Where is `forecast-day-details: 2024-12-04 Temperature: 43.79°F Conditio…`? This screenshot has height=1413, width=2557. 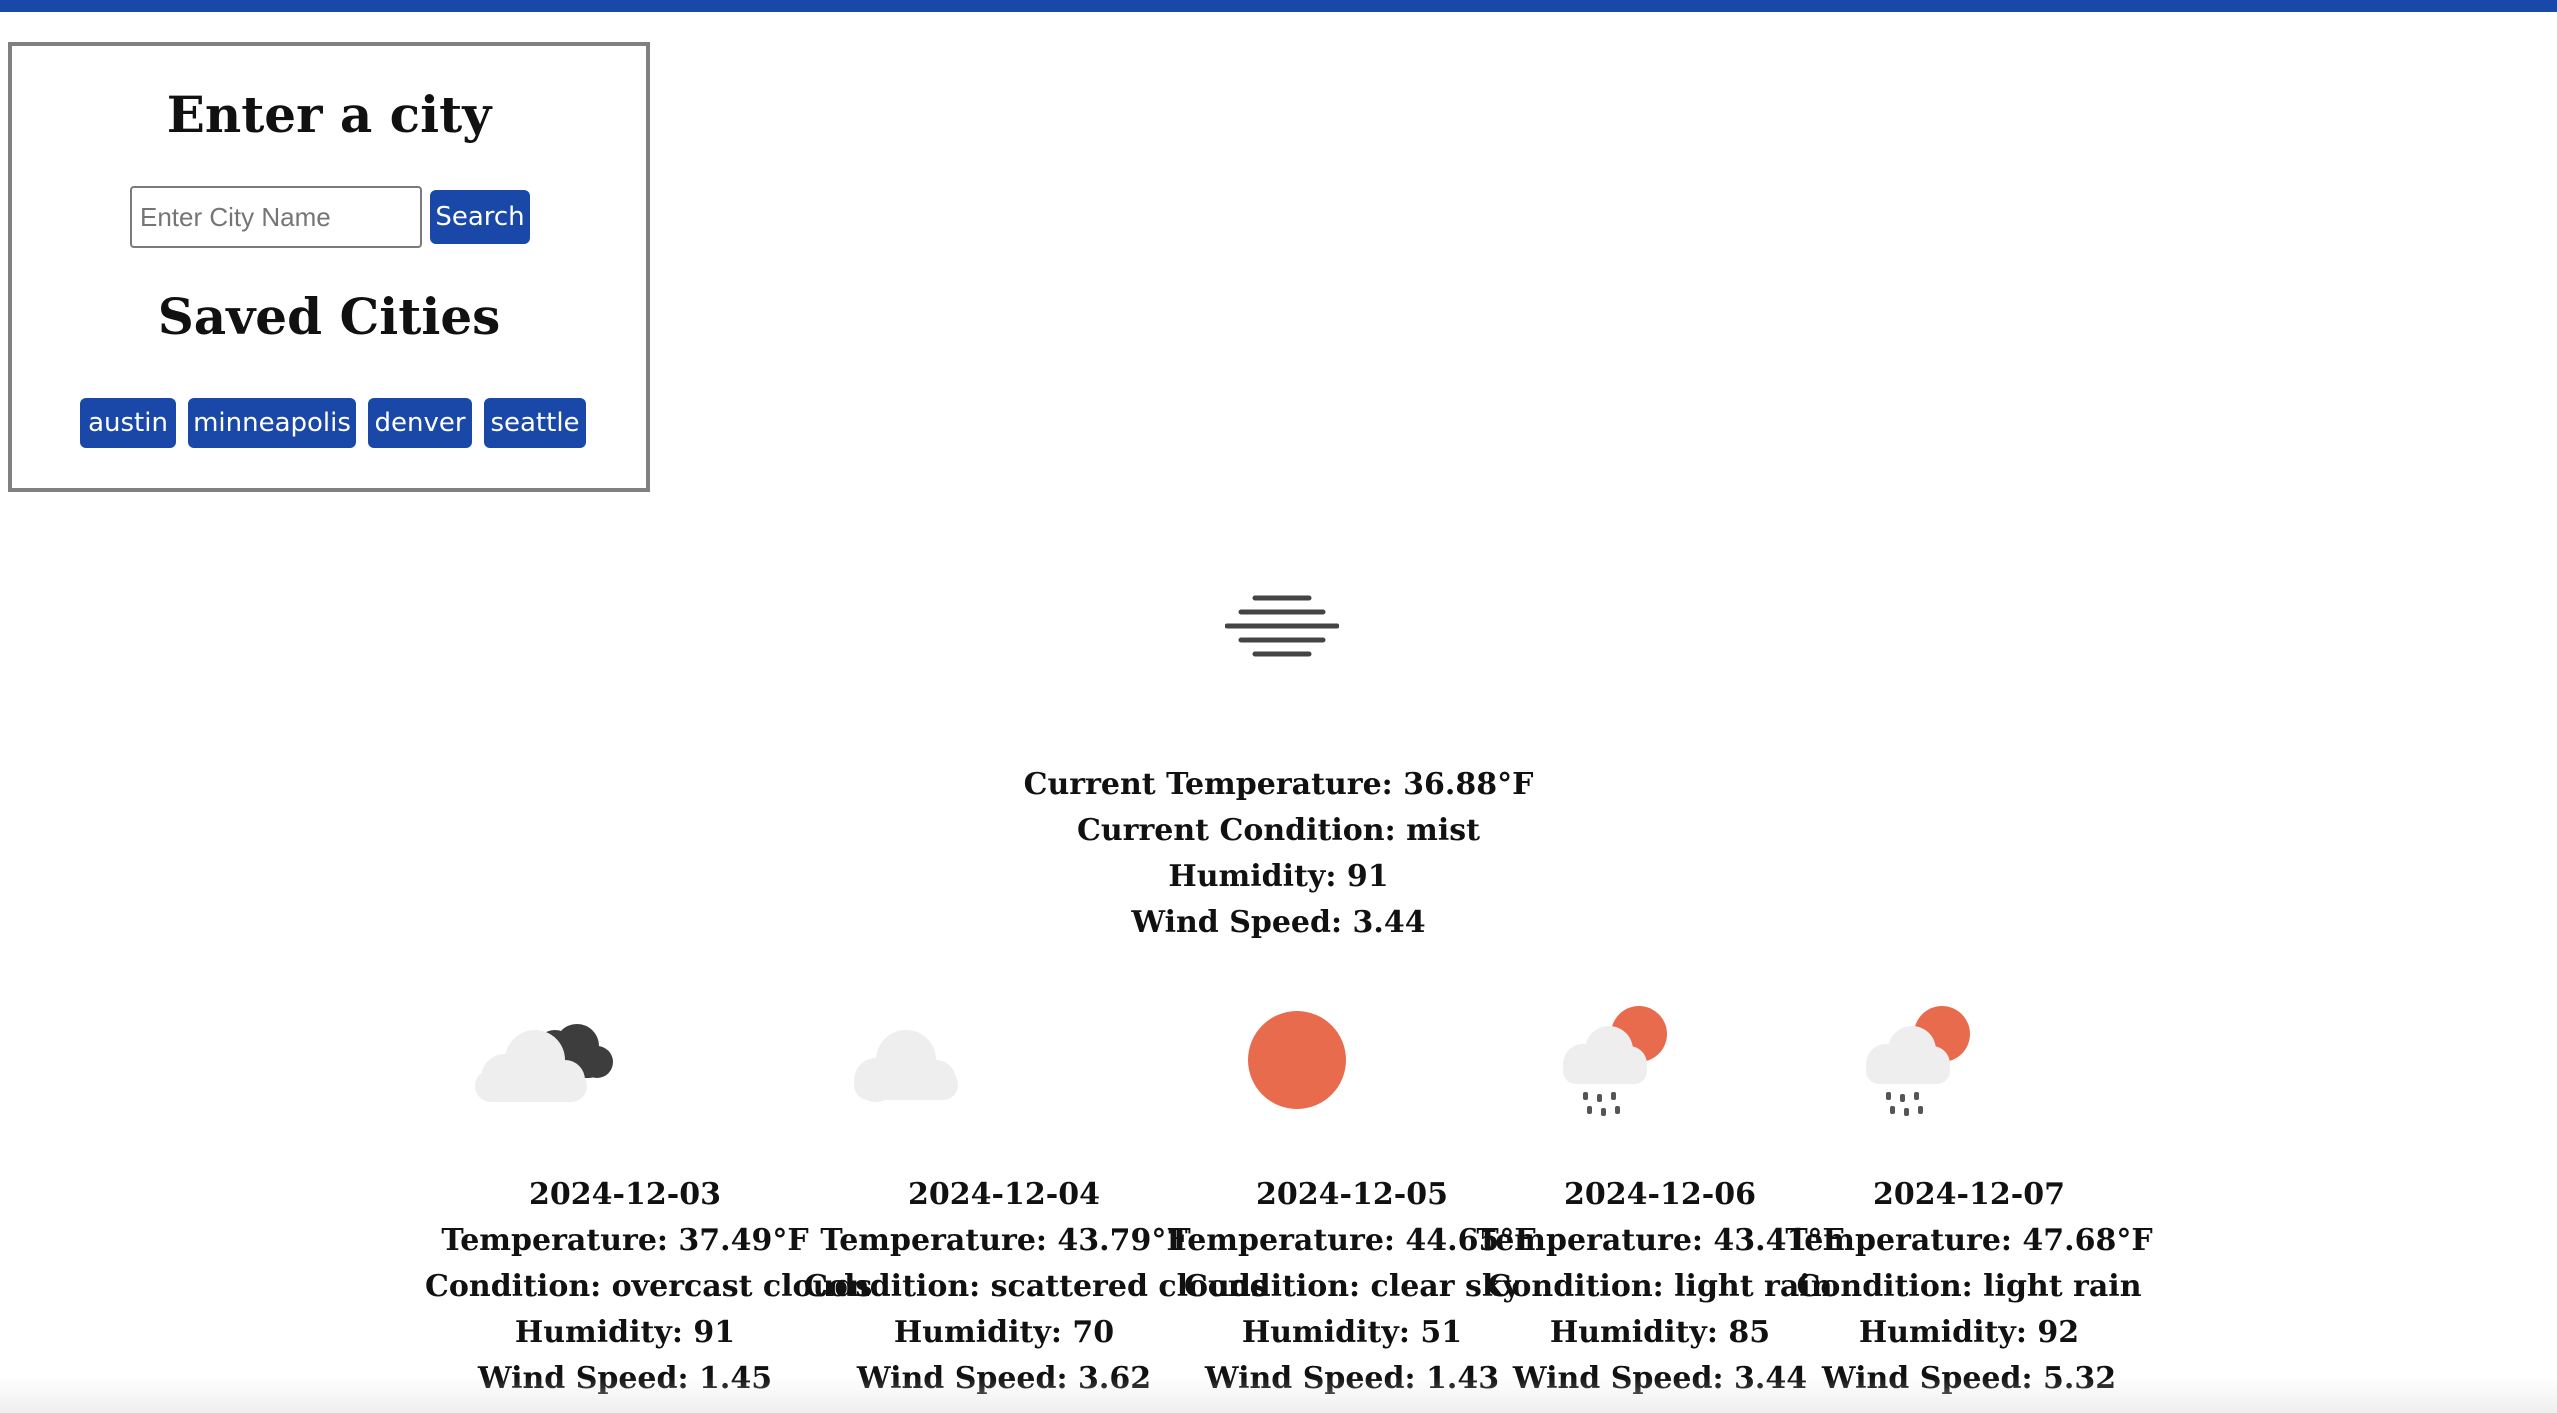 forecast-day-details: 2024-12-04 Temperature: 43.79°F Conditio… is located at coordinates (1036, 1287).